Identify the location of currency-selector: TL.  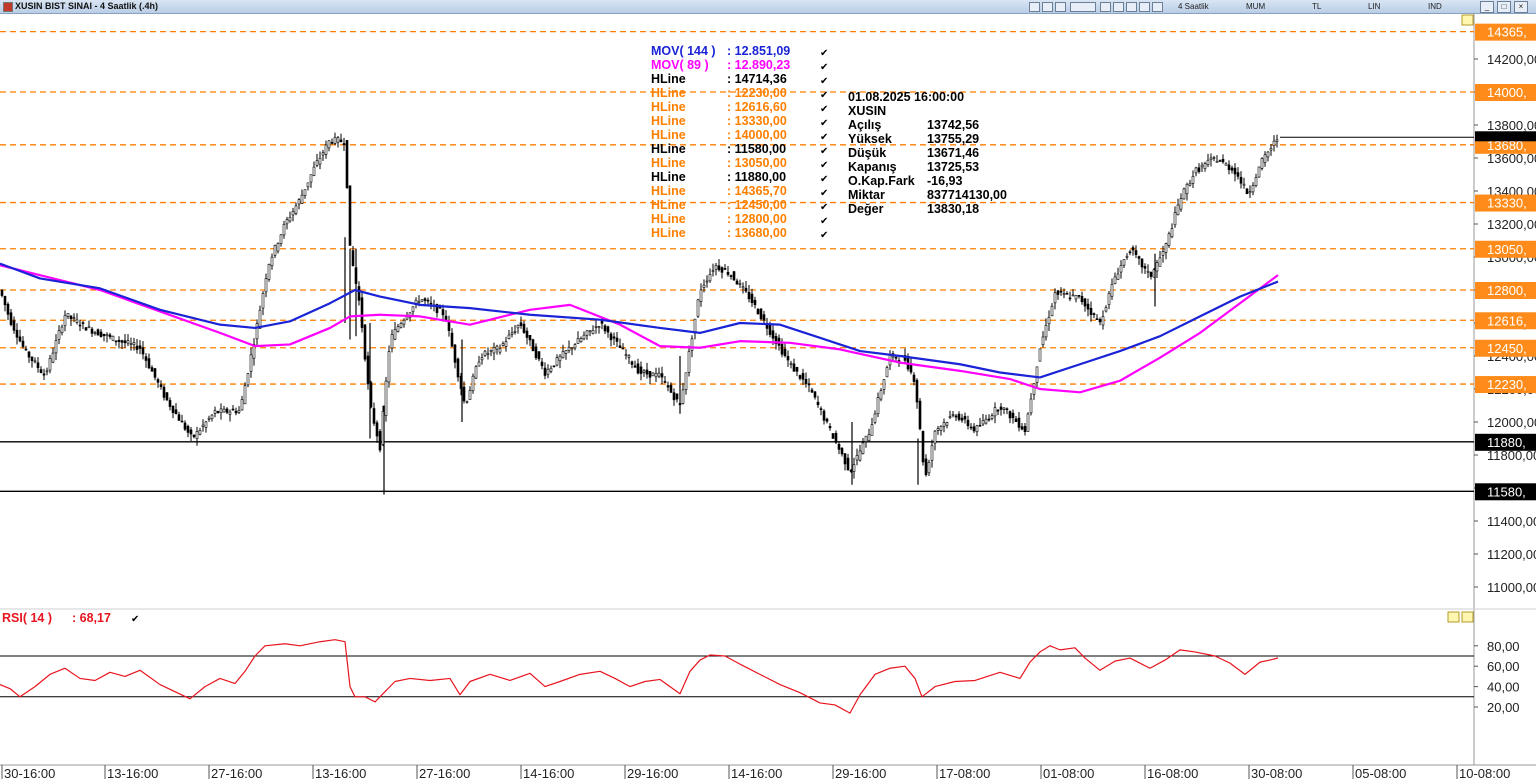
(1316, 6).